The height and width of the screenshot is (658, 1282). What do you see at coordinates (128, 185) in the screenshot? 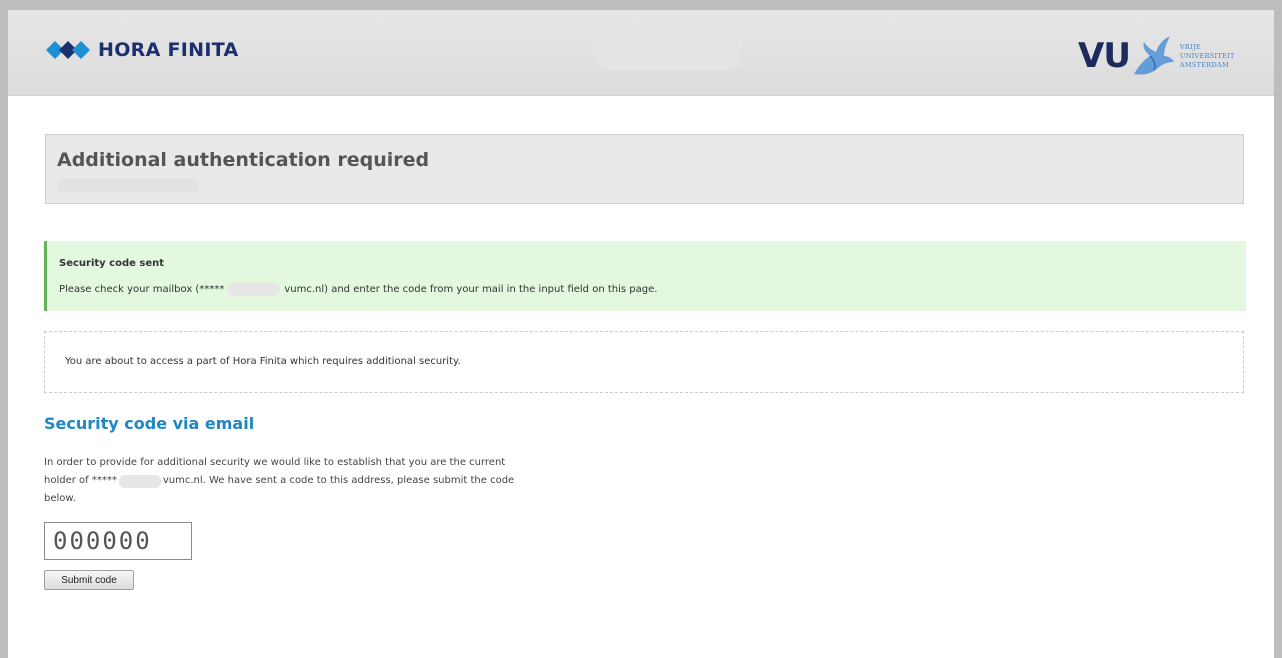
I see `redacted-subtitle` at bounding box center [128, 185].